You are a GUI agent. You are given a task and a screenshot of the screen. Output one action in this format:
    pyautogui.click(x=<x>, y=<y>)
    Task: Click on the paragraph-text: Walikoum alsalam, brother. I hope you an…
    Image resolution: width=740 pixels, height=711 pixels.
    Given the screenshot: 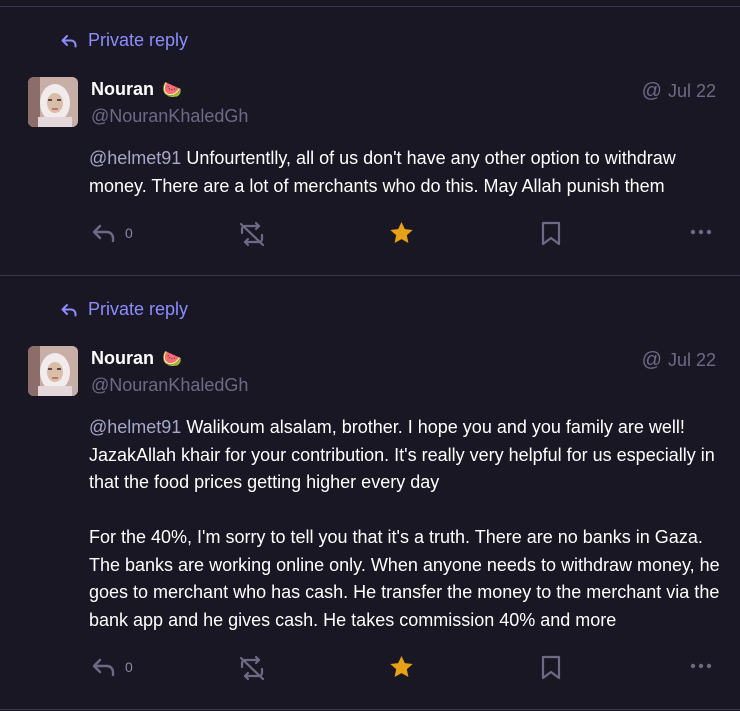 What is the action you would take?
    pyautogui.click(x=402, y=454)
    